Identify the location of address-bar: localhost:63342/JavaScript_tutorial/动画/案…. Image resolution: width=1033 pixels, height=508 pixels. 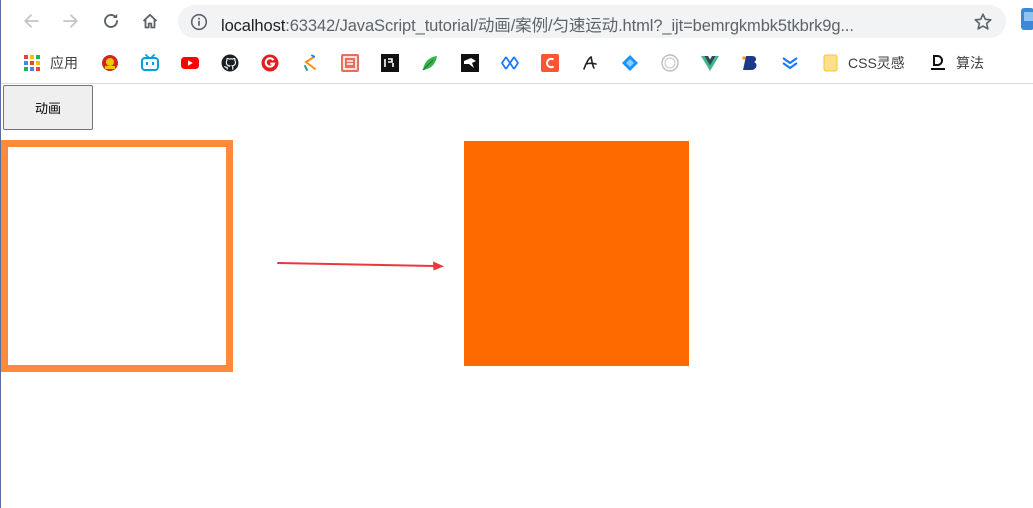
(592, 21).